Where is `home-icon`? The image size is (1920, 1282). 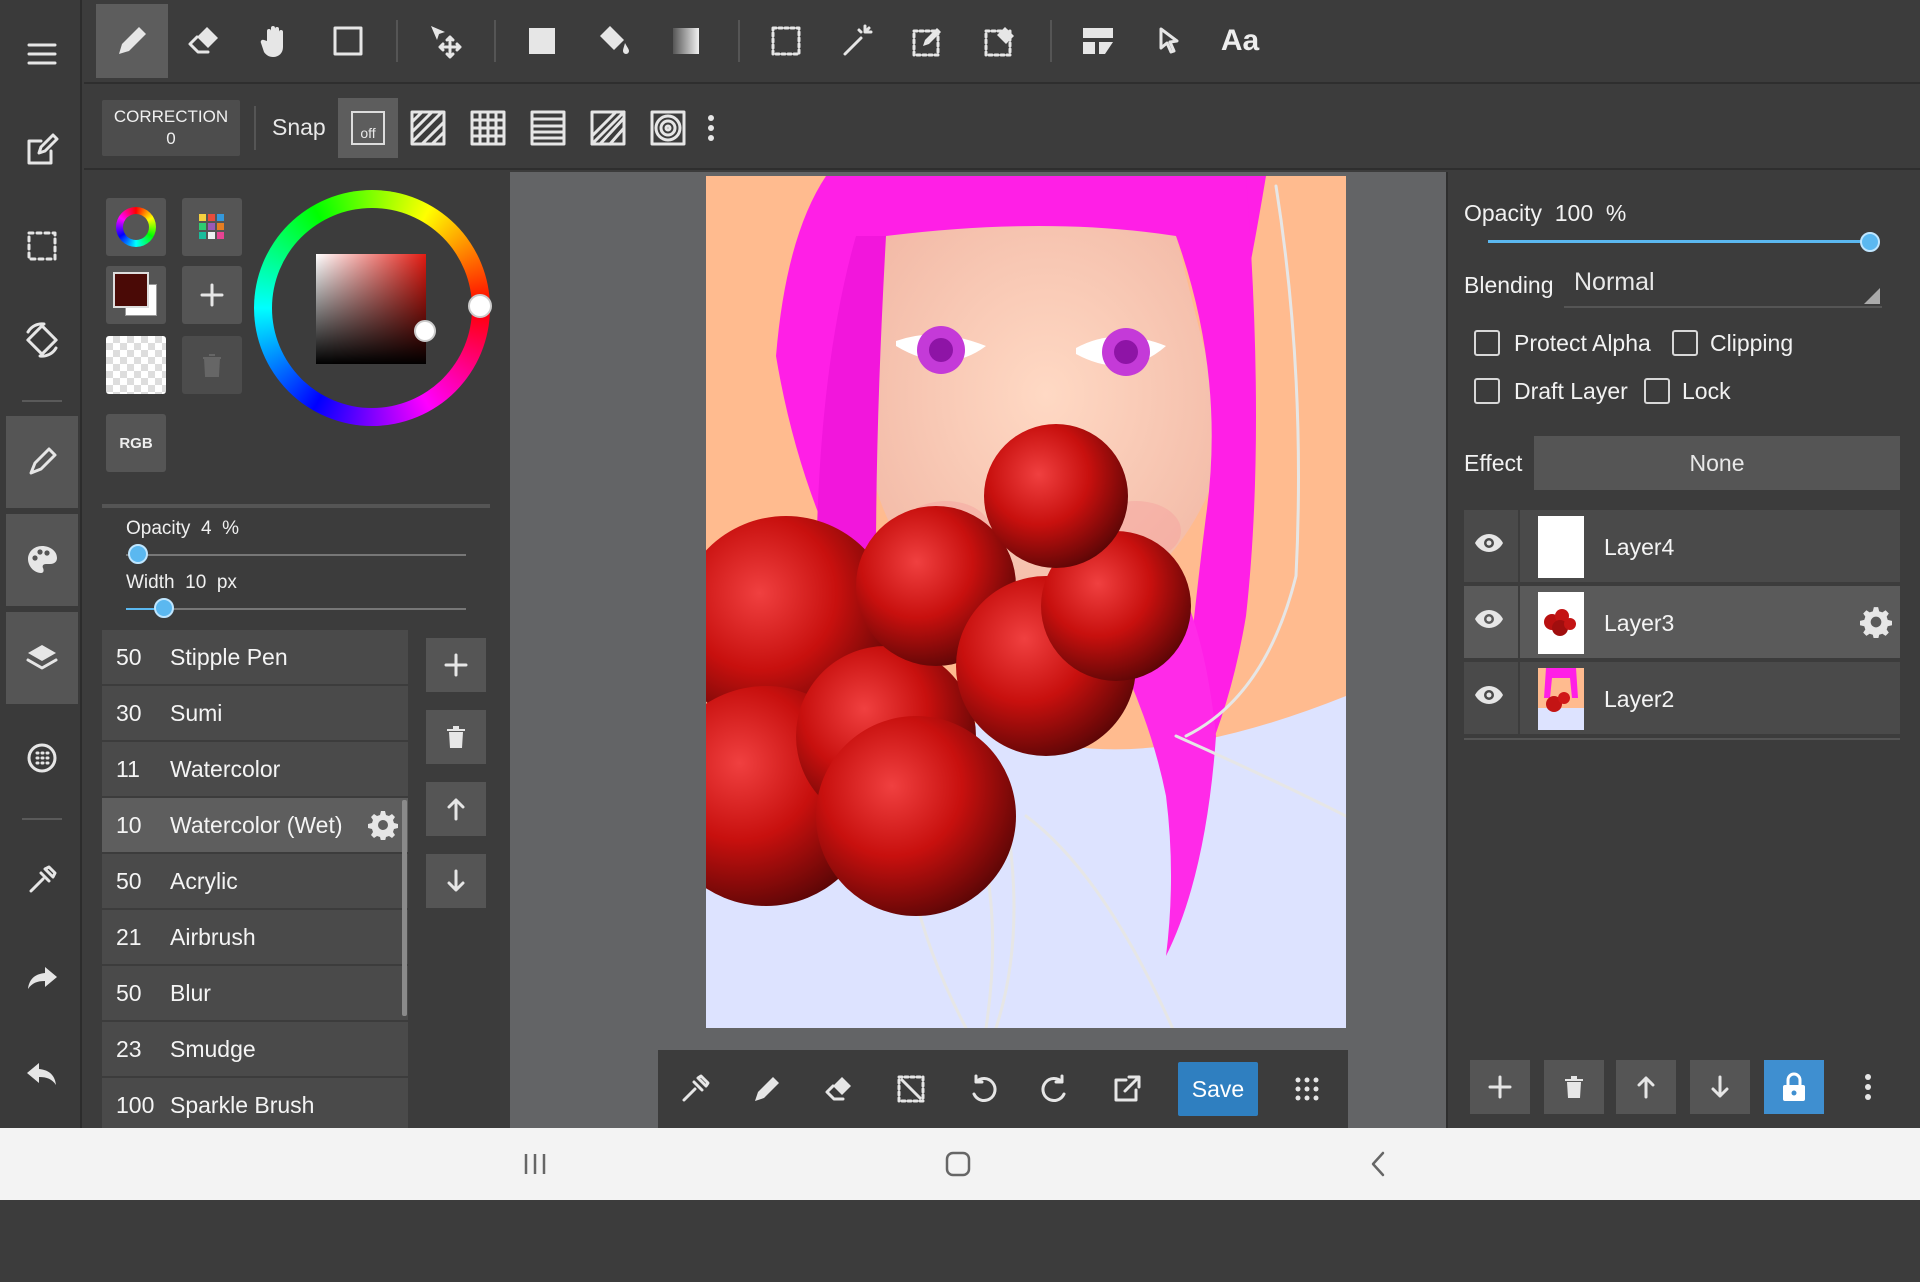
home-icon is located at coordinates (958, 1164).